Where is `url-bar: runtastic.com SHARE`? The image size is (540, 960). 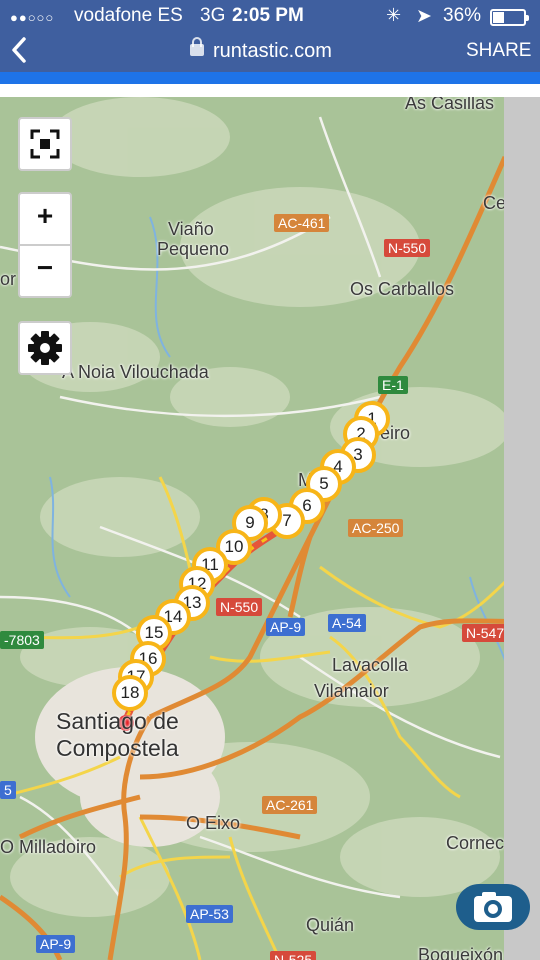 url-bar: runtastic.com SHARE is located at coordinates (270, 53).